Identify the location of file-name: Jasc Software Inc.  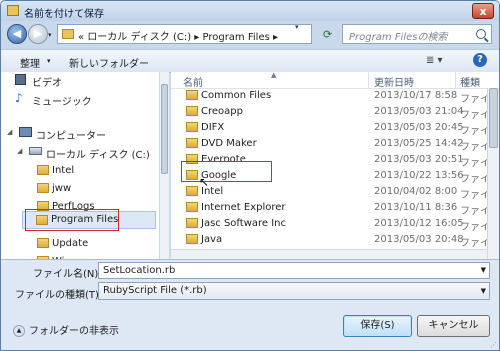
(244, 223).